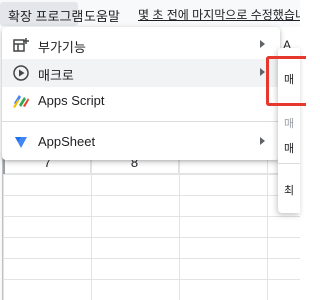 The image size is (320, 300). Describe the element at coordinates (71, 100) in the screenshot. I see `menu-item-label: Apps Script` at that location.